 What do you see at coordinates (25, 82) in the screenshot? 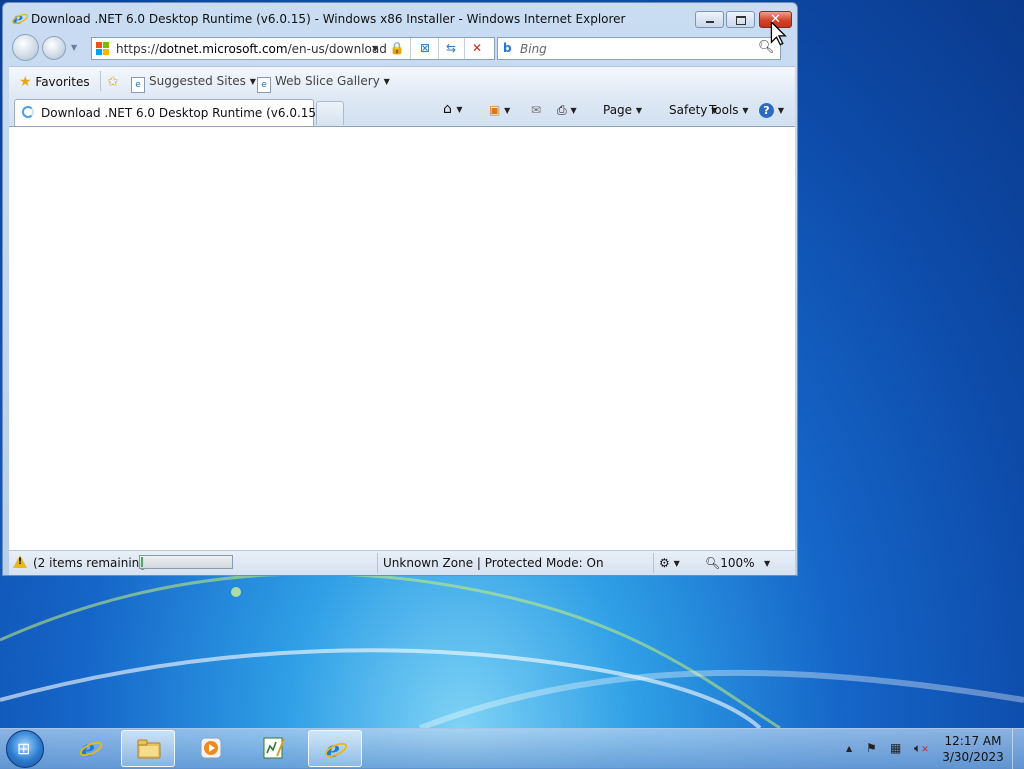
I see `favorites-star-icon: ★` at bounding box center [25, 82].